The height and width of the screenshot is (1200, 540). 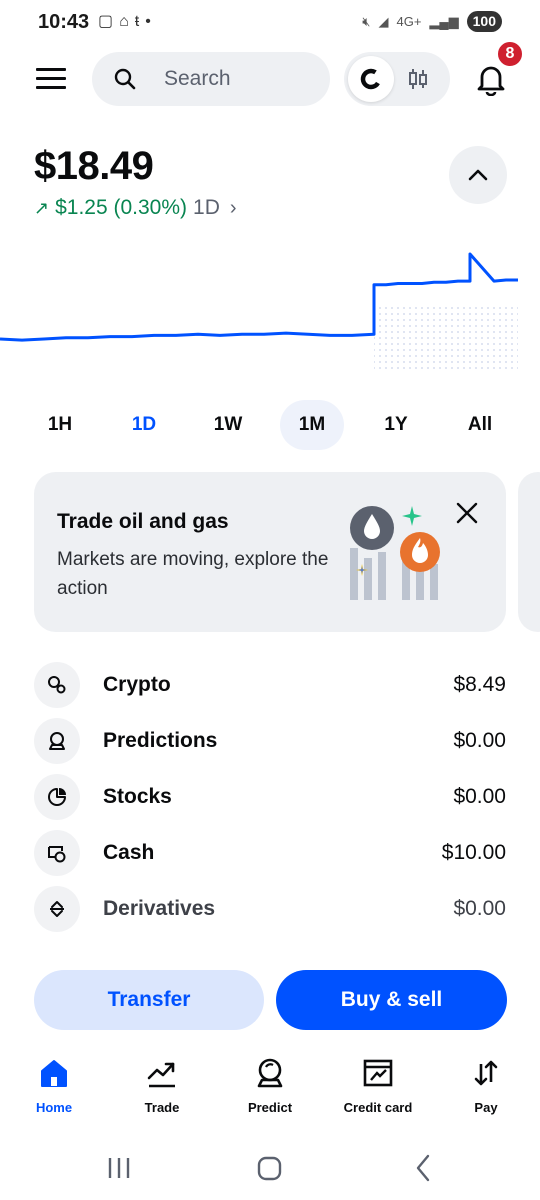 I want to click on predict-icon, so click(x=270, y=1073).